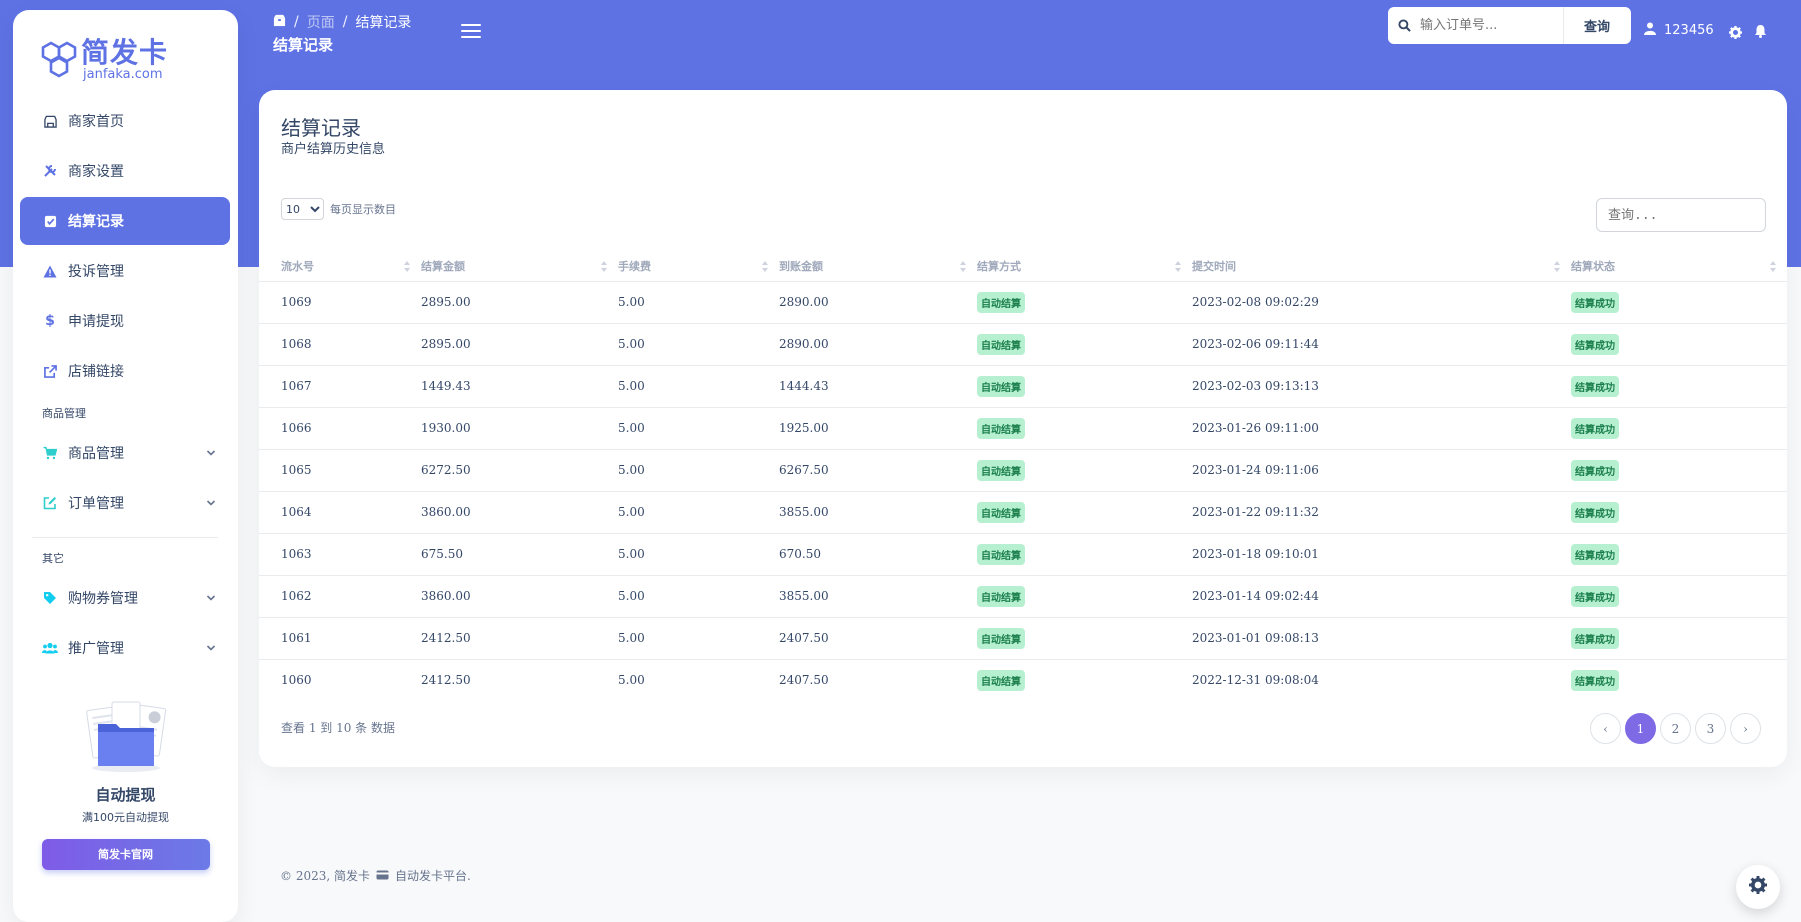 The width and height of the screenshot is (1801, 922). I want to click on sidebar-item-label: 结算记录, so click(96, 222).